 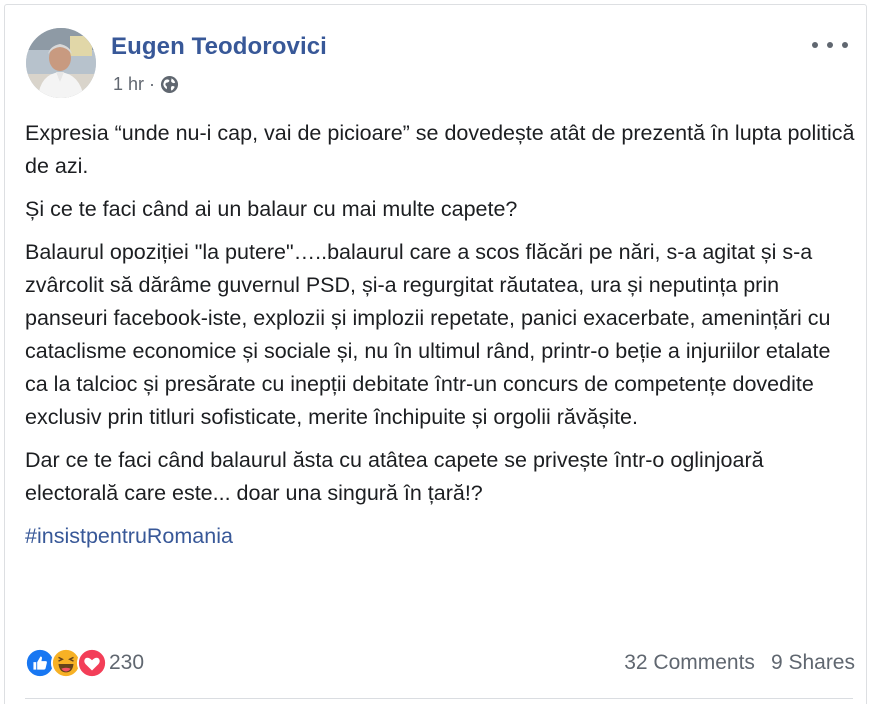 I want to click on globe-icon, so click(x=169, y=84).